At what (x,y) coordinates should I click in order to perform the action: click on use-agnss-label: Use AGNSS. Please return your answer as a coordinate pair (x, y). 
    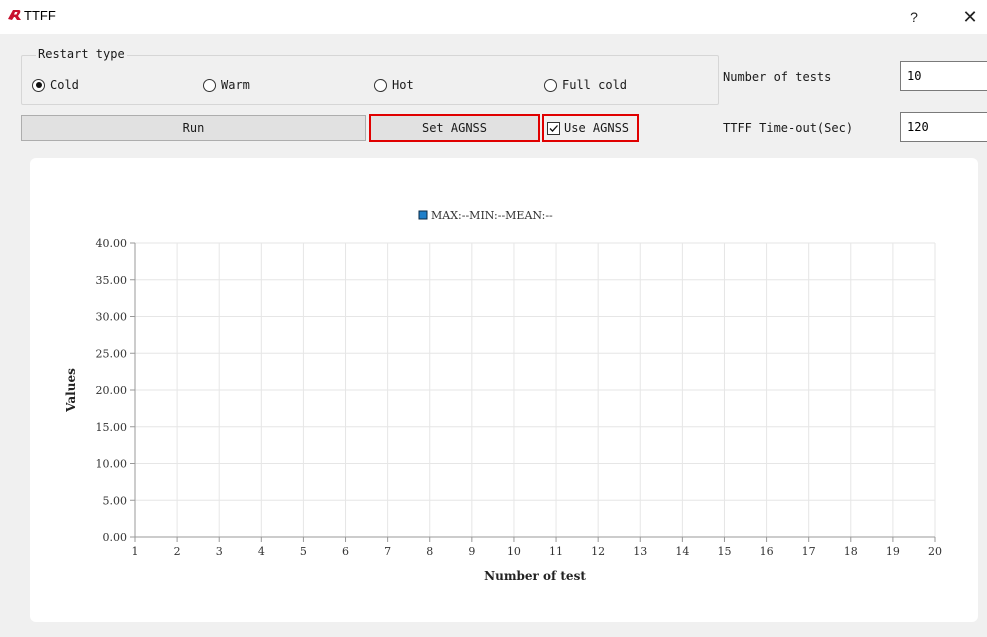
    Looking at the image, I should click on (597, 128).